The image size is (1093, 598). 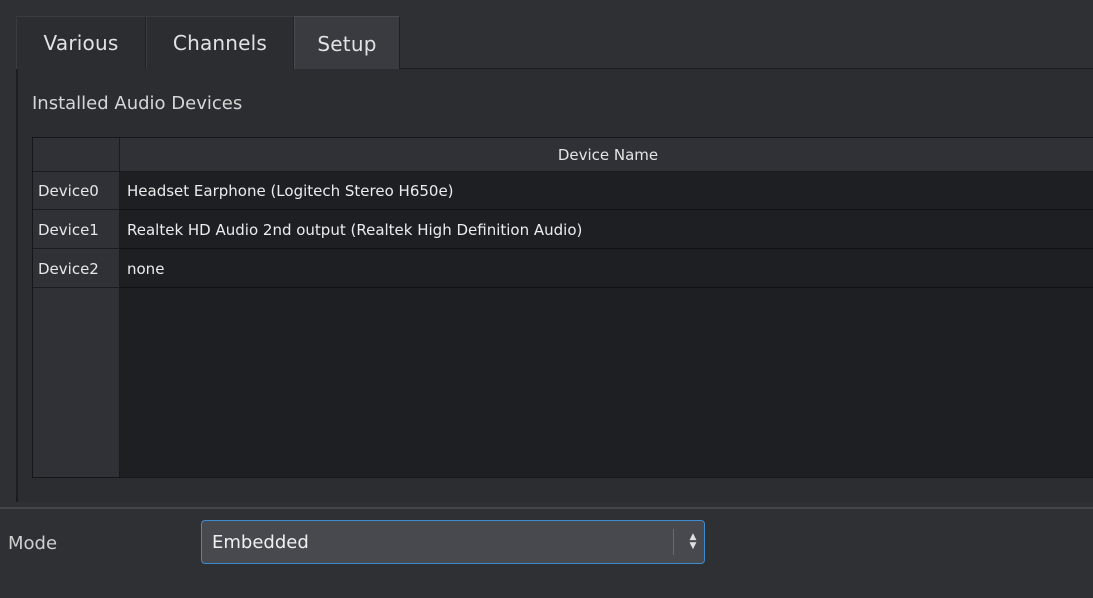 I want to click on tab-label: Channels, so click(x=220, y=43).